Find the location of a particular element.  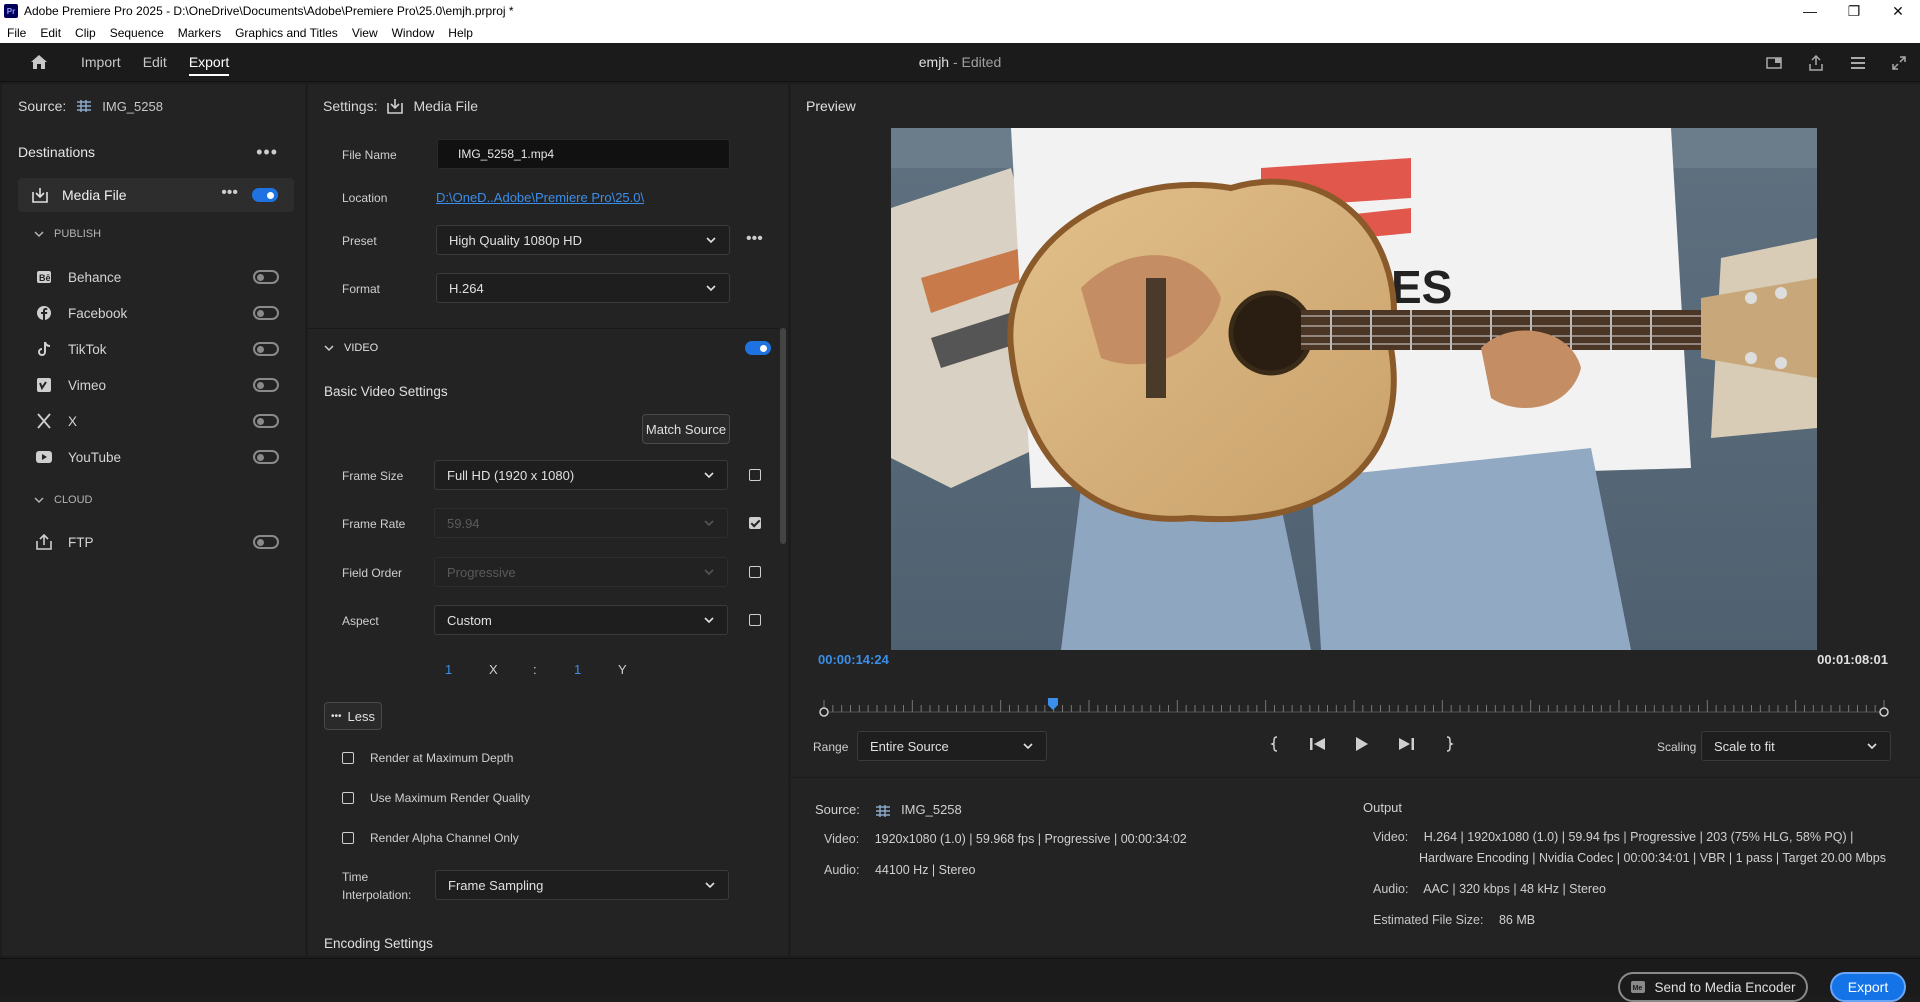

tiktok-toggle is located at coordinates (266, 349).